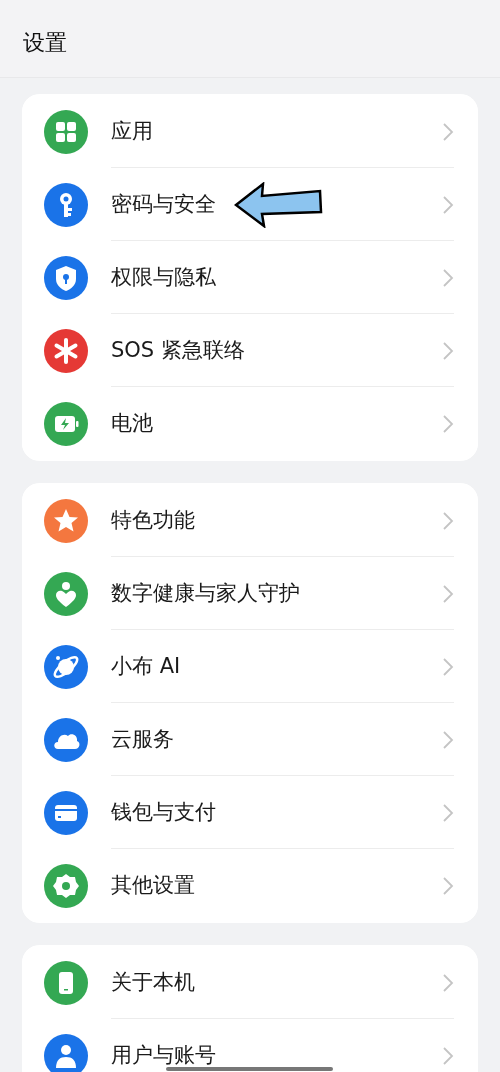  What do you see at coordinates (163, 812) in the screenshot?
I see `item-label: 钱包与支付` at bounding box center [163, 812].